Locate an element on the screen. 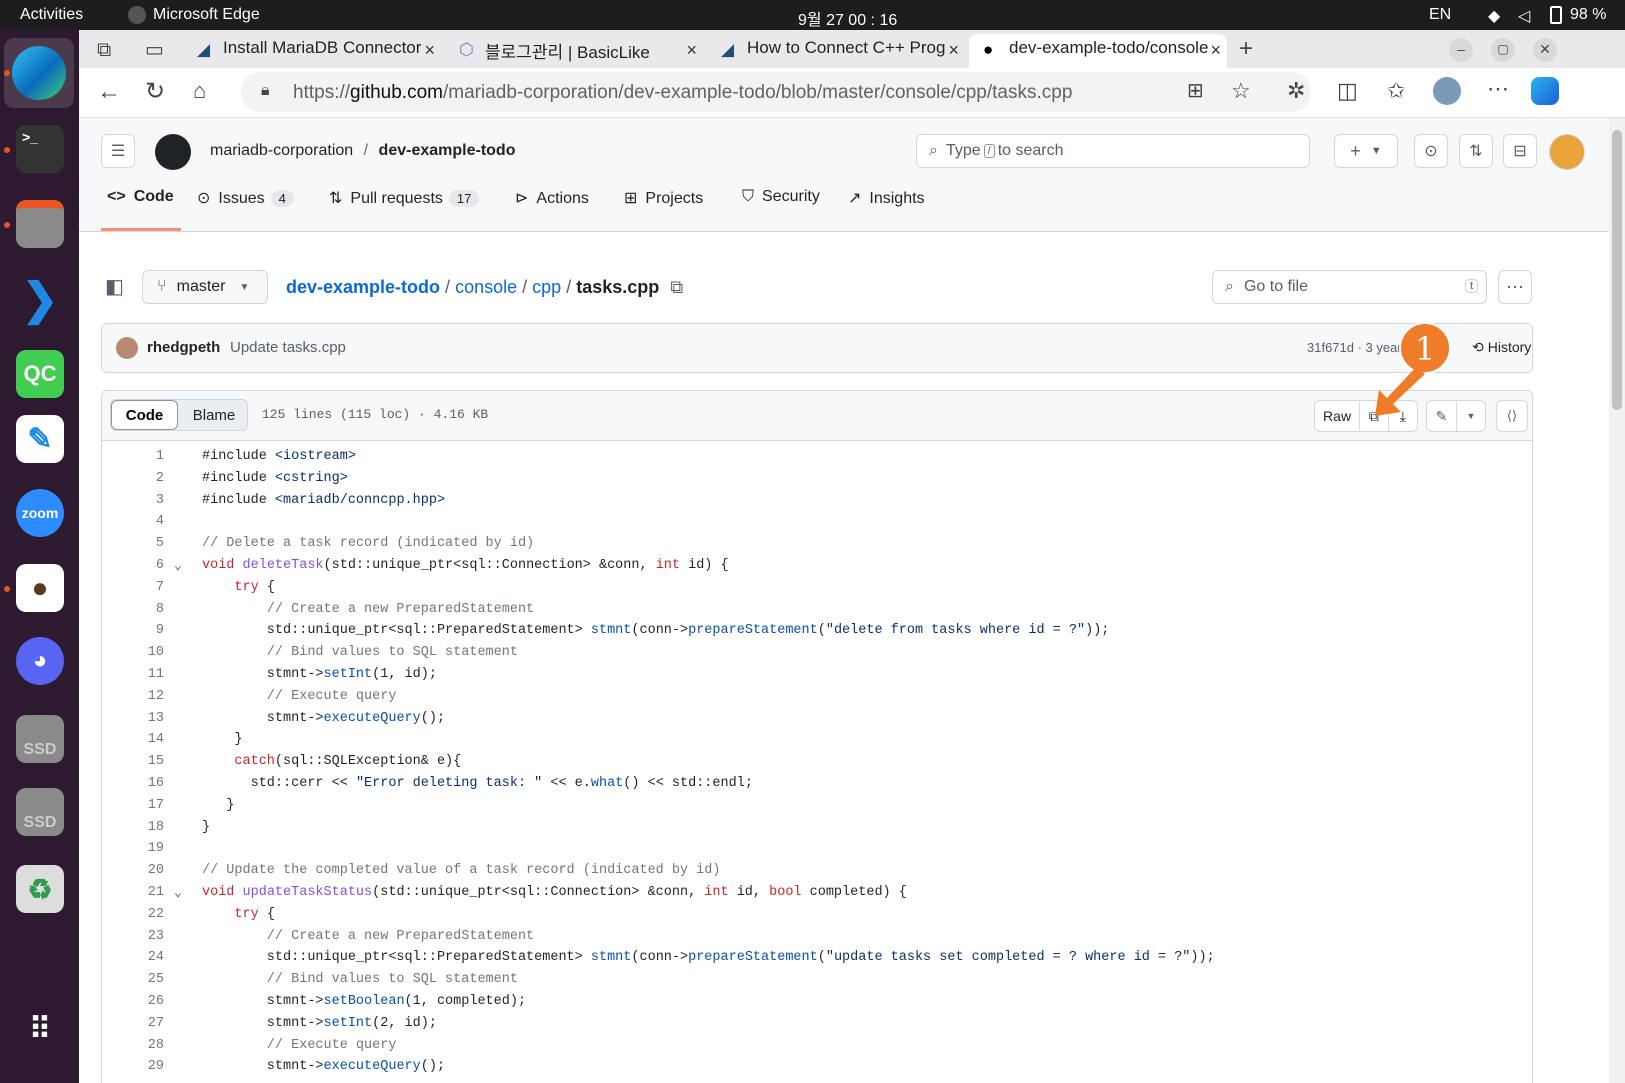  breadcrumb-cpp-link: cpp is located at coordinates (546, 287).